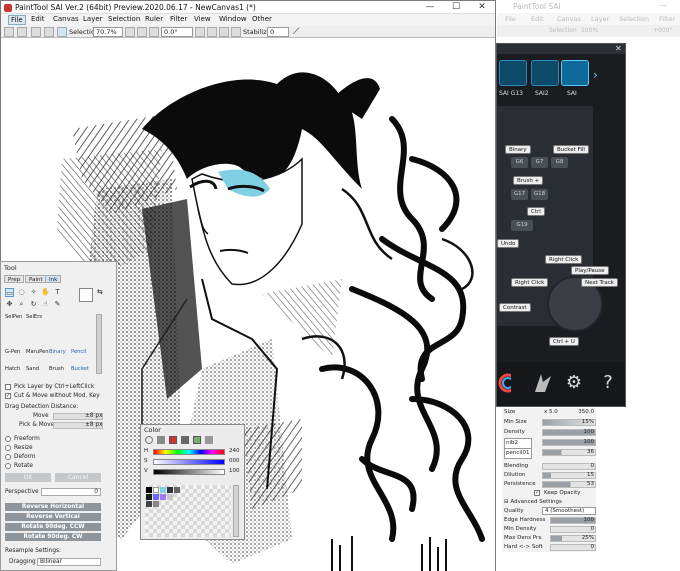  I want to click on key-brush-plus: Brush +, so click(528, 180).